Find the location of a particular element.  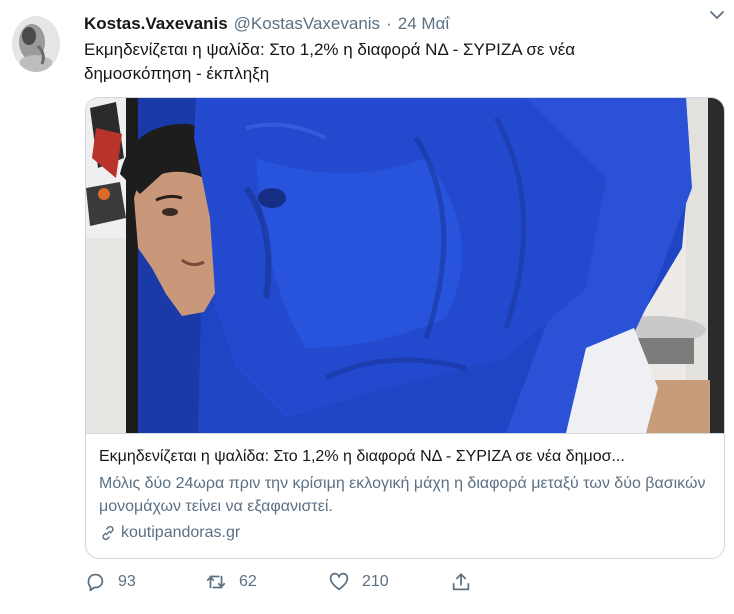

share-button is located at coordinates (461, 582).